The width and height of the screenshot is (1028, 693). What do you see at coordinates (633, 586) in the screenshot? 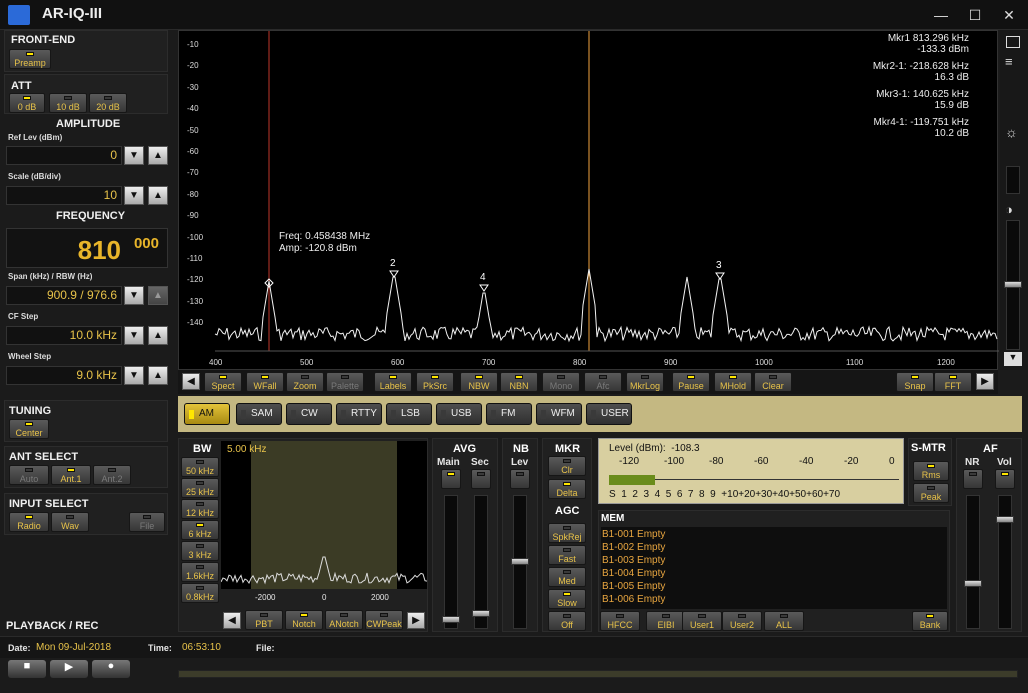
I see `mem-list-item: B1-005 Empty` at bounding box center [633, 586].